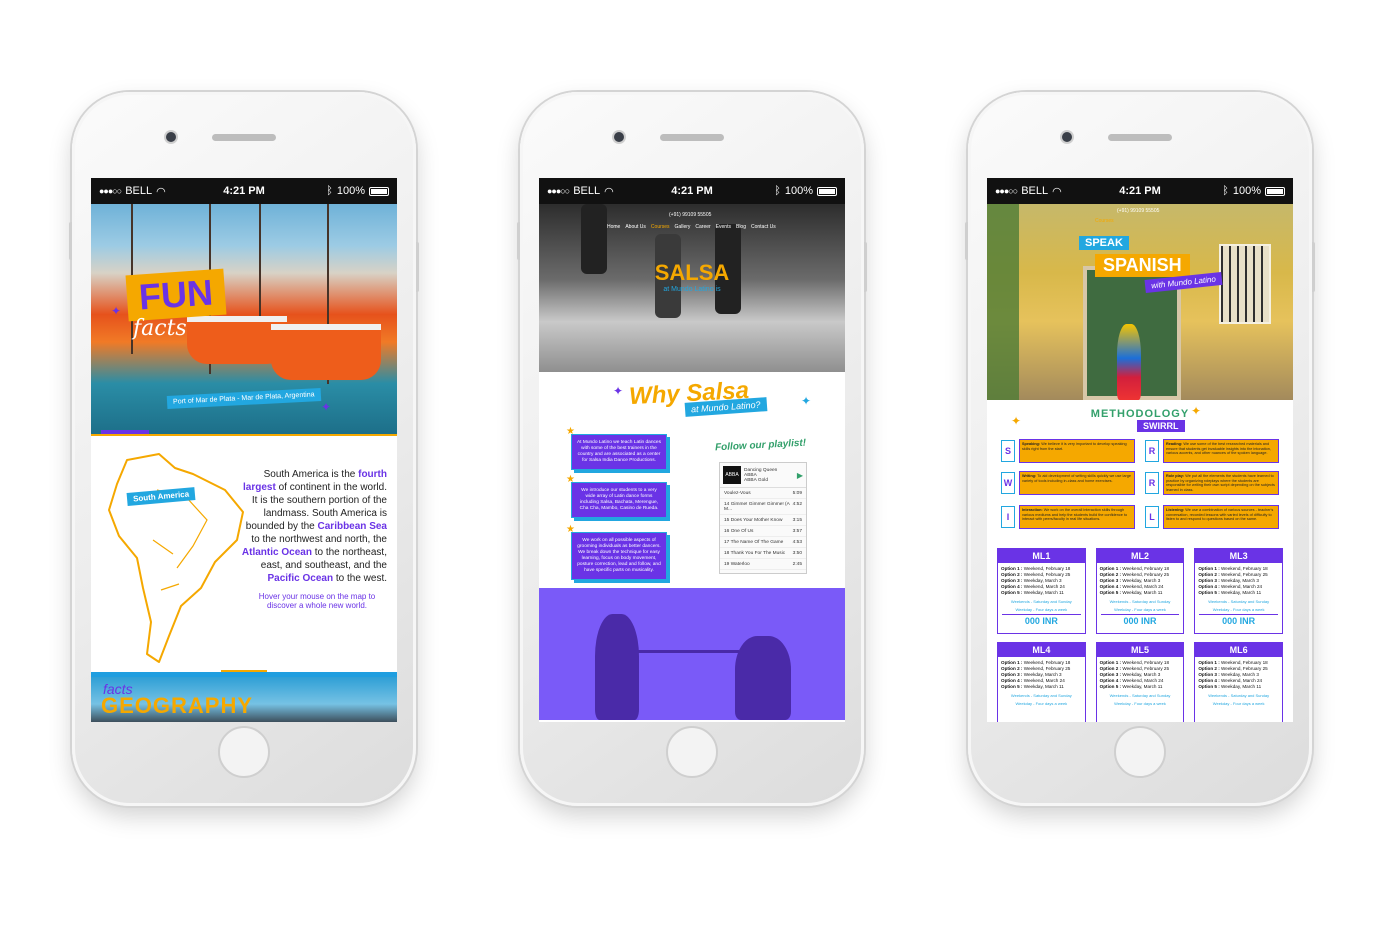 The image size is (1400, 936). I want to click on nav-blog: Blog, so click(741, 227).